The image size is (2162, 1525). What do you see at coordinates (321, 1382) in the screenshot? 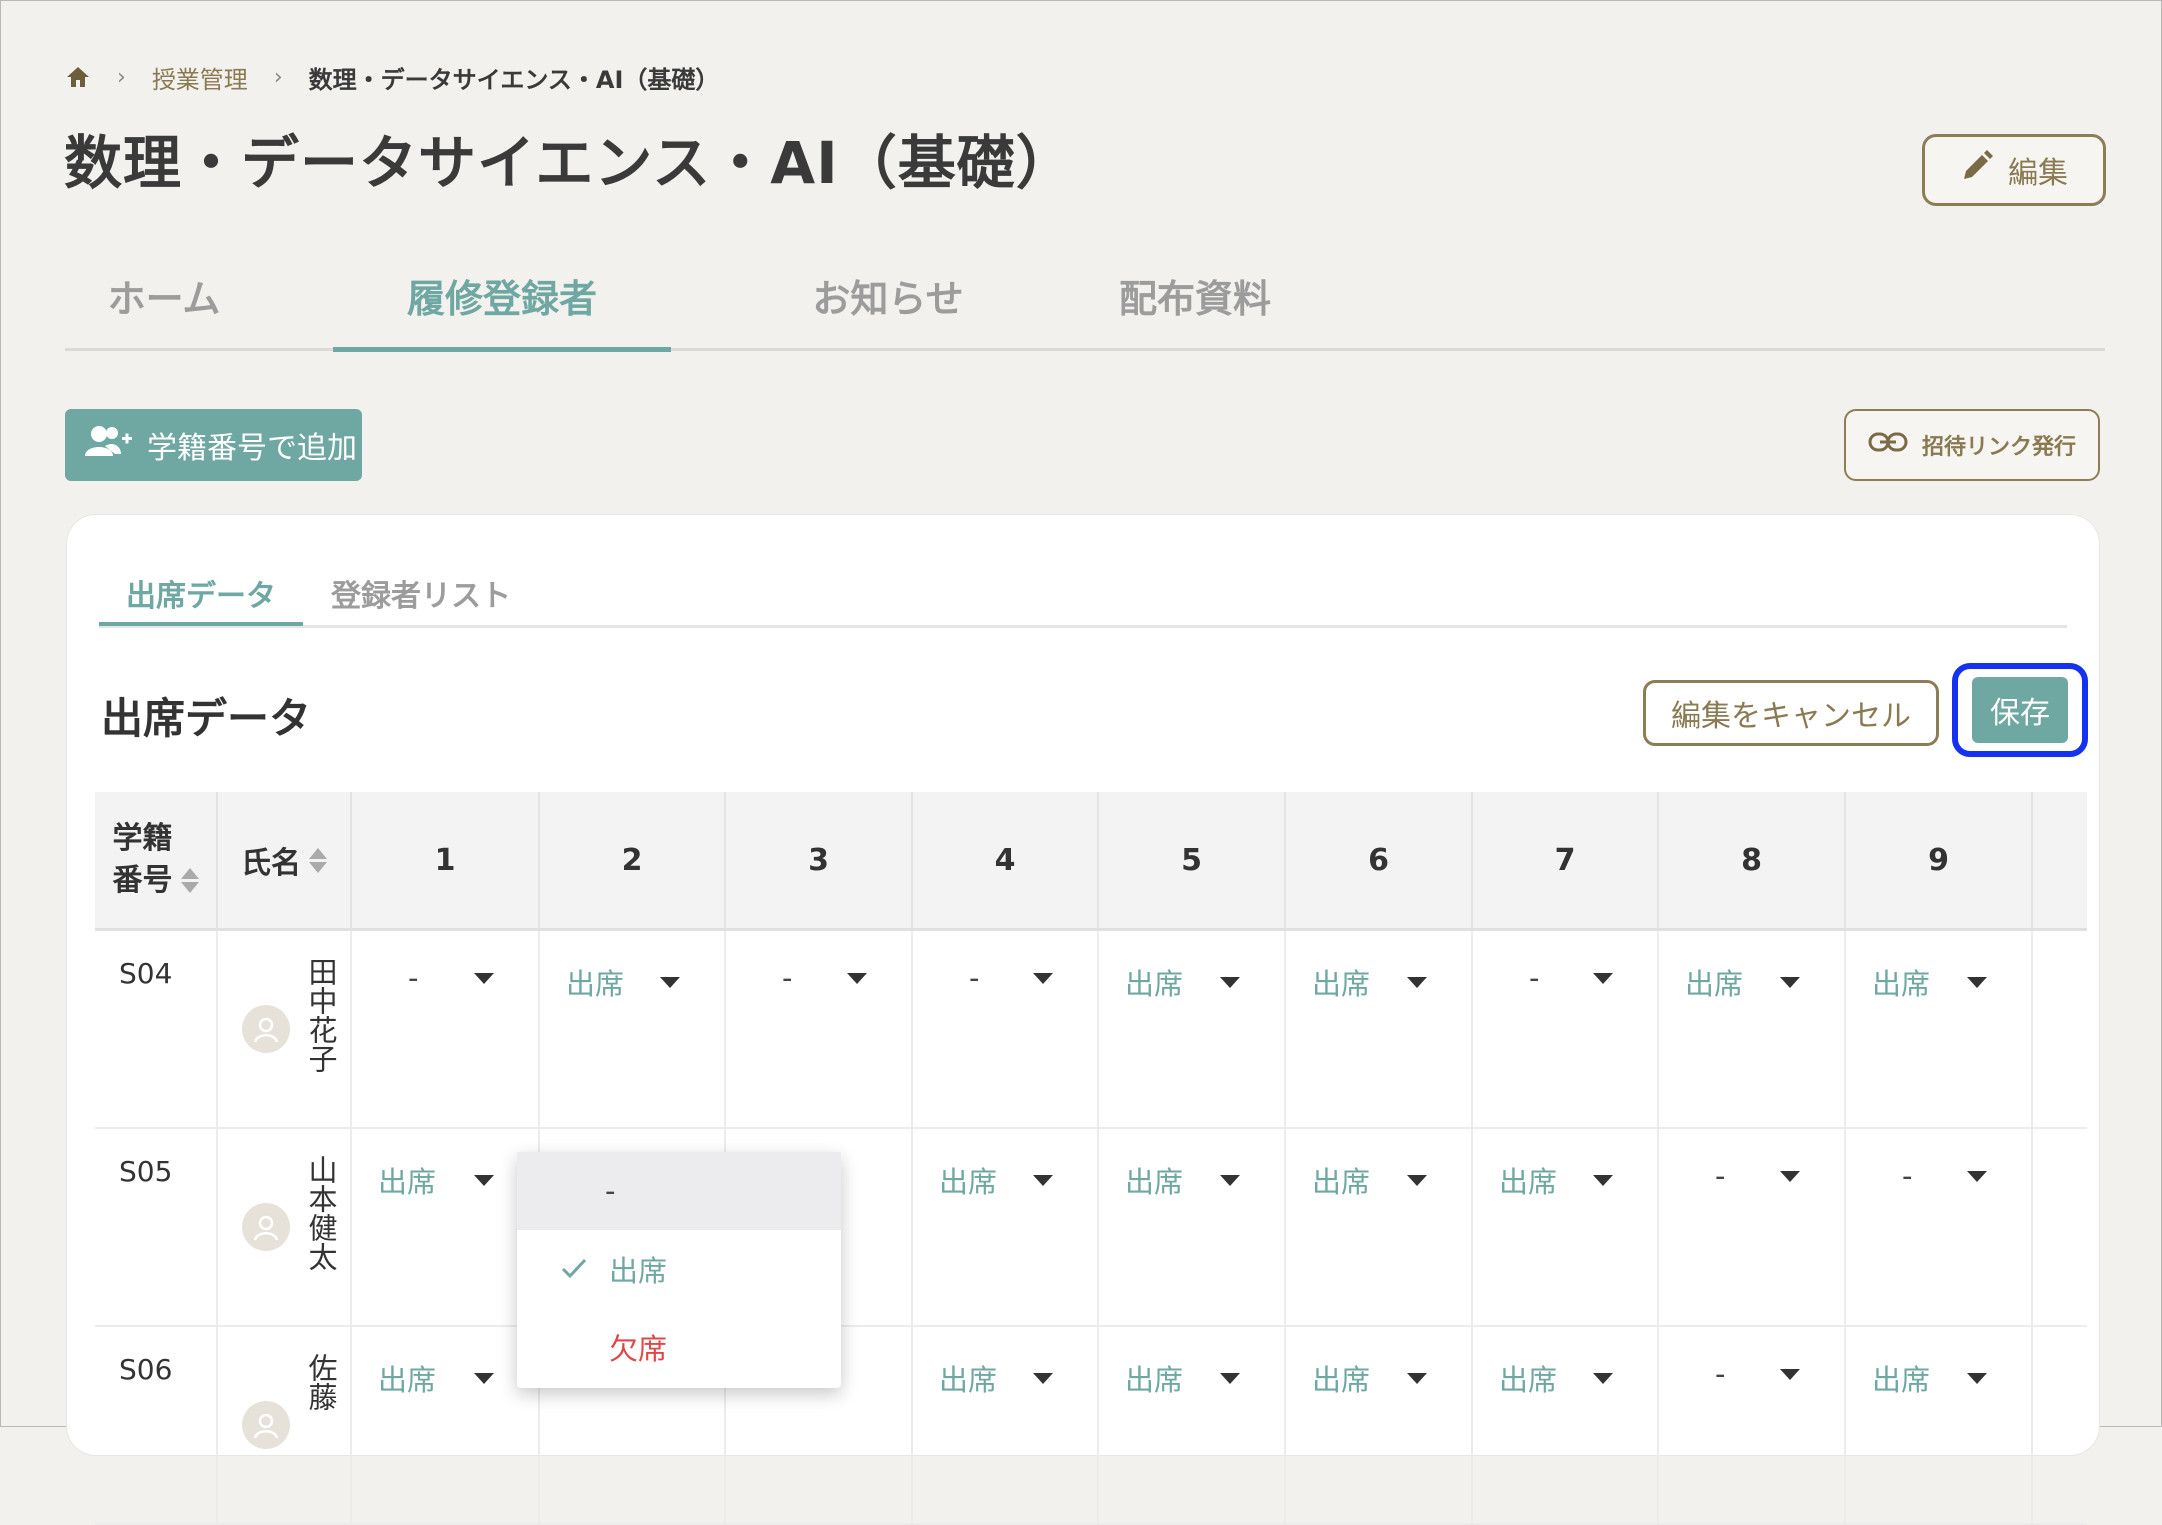
I see `student-name: 佐藤` at bounding box center [321, 1382].